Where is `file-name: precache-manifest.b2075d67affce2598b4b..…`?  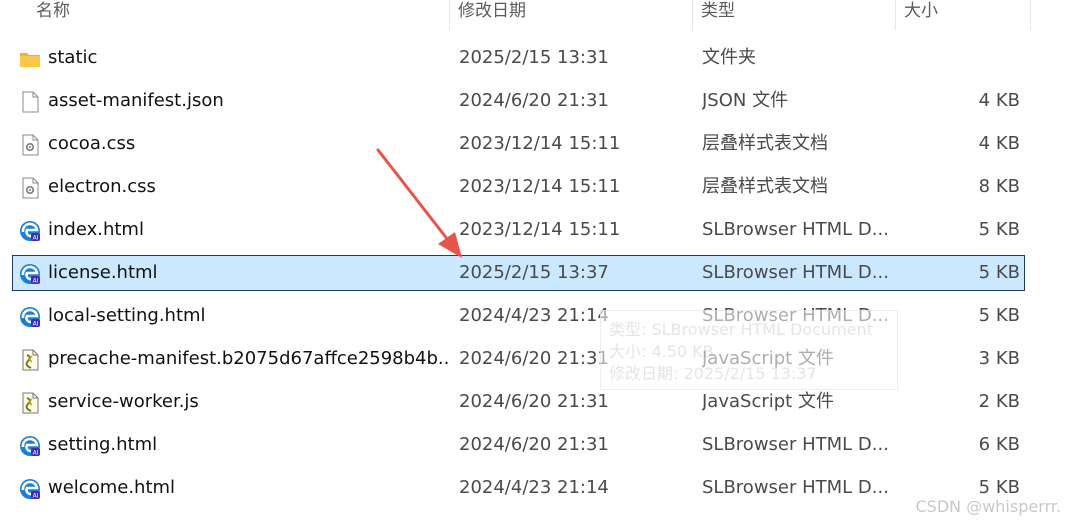
file-name: precache-manifest.b2075d67affce2598b4b..… is located at coordinates (248, 358).